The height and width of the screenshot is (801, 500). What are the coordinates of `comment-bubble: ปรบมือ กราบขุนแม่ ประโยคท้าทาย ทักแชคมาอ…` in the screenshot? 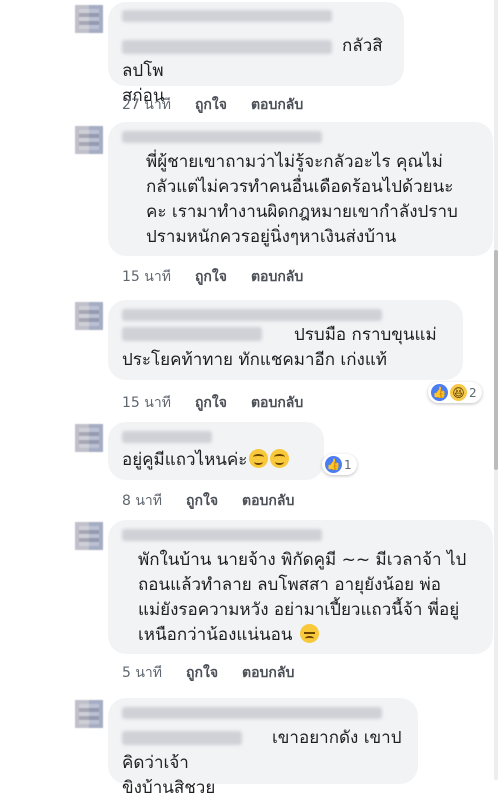 It's located at (285, 340).